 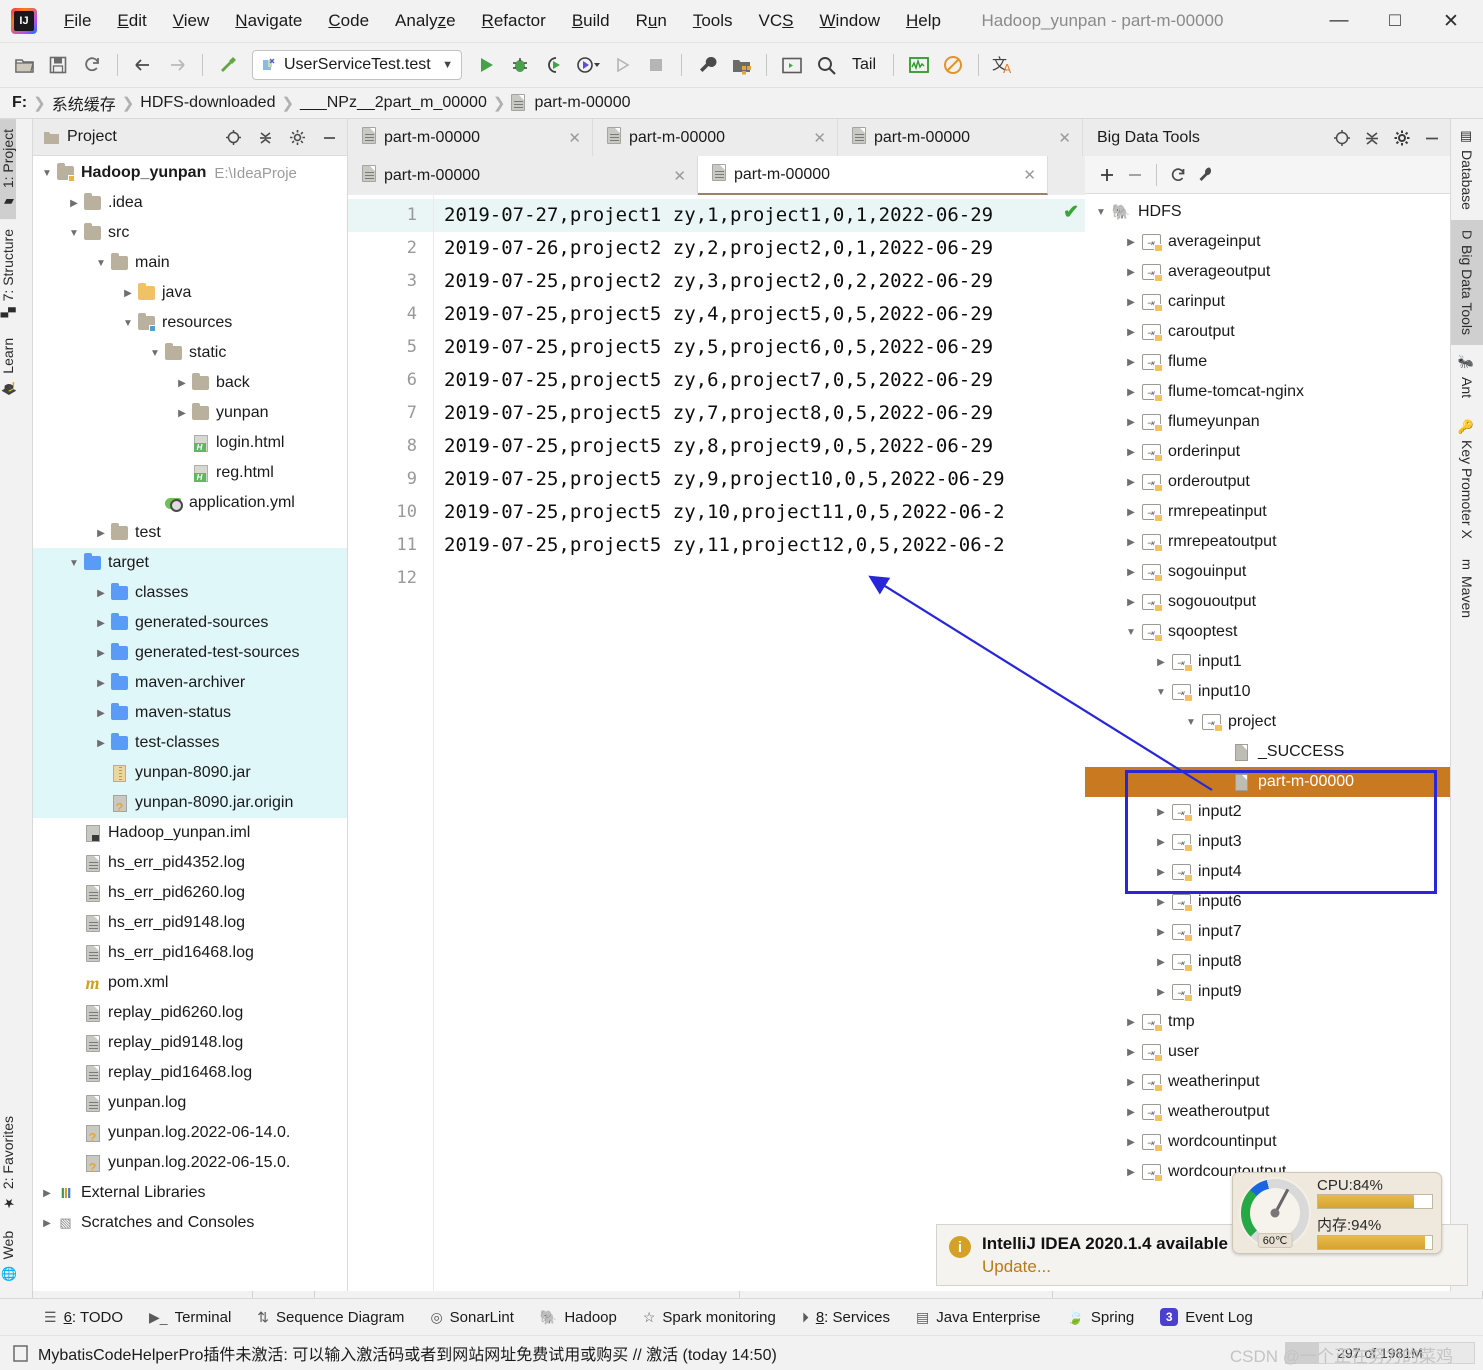 What do you see at coordinates (1267, 542) in the screenshot?
I see `hdfs-tree-row: ▶ ⇥ rmrepeatoutput` at bounding box center [1267, 542].